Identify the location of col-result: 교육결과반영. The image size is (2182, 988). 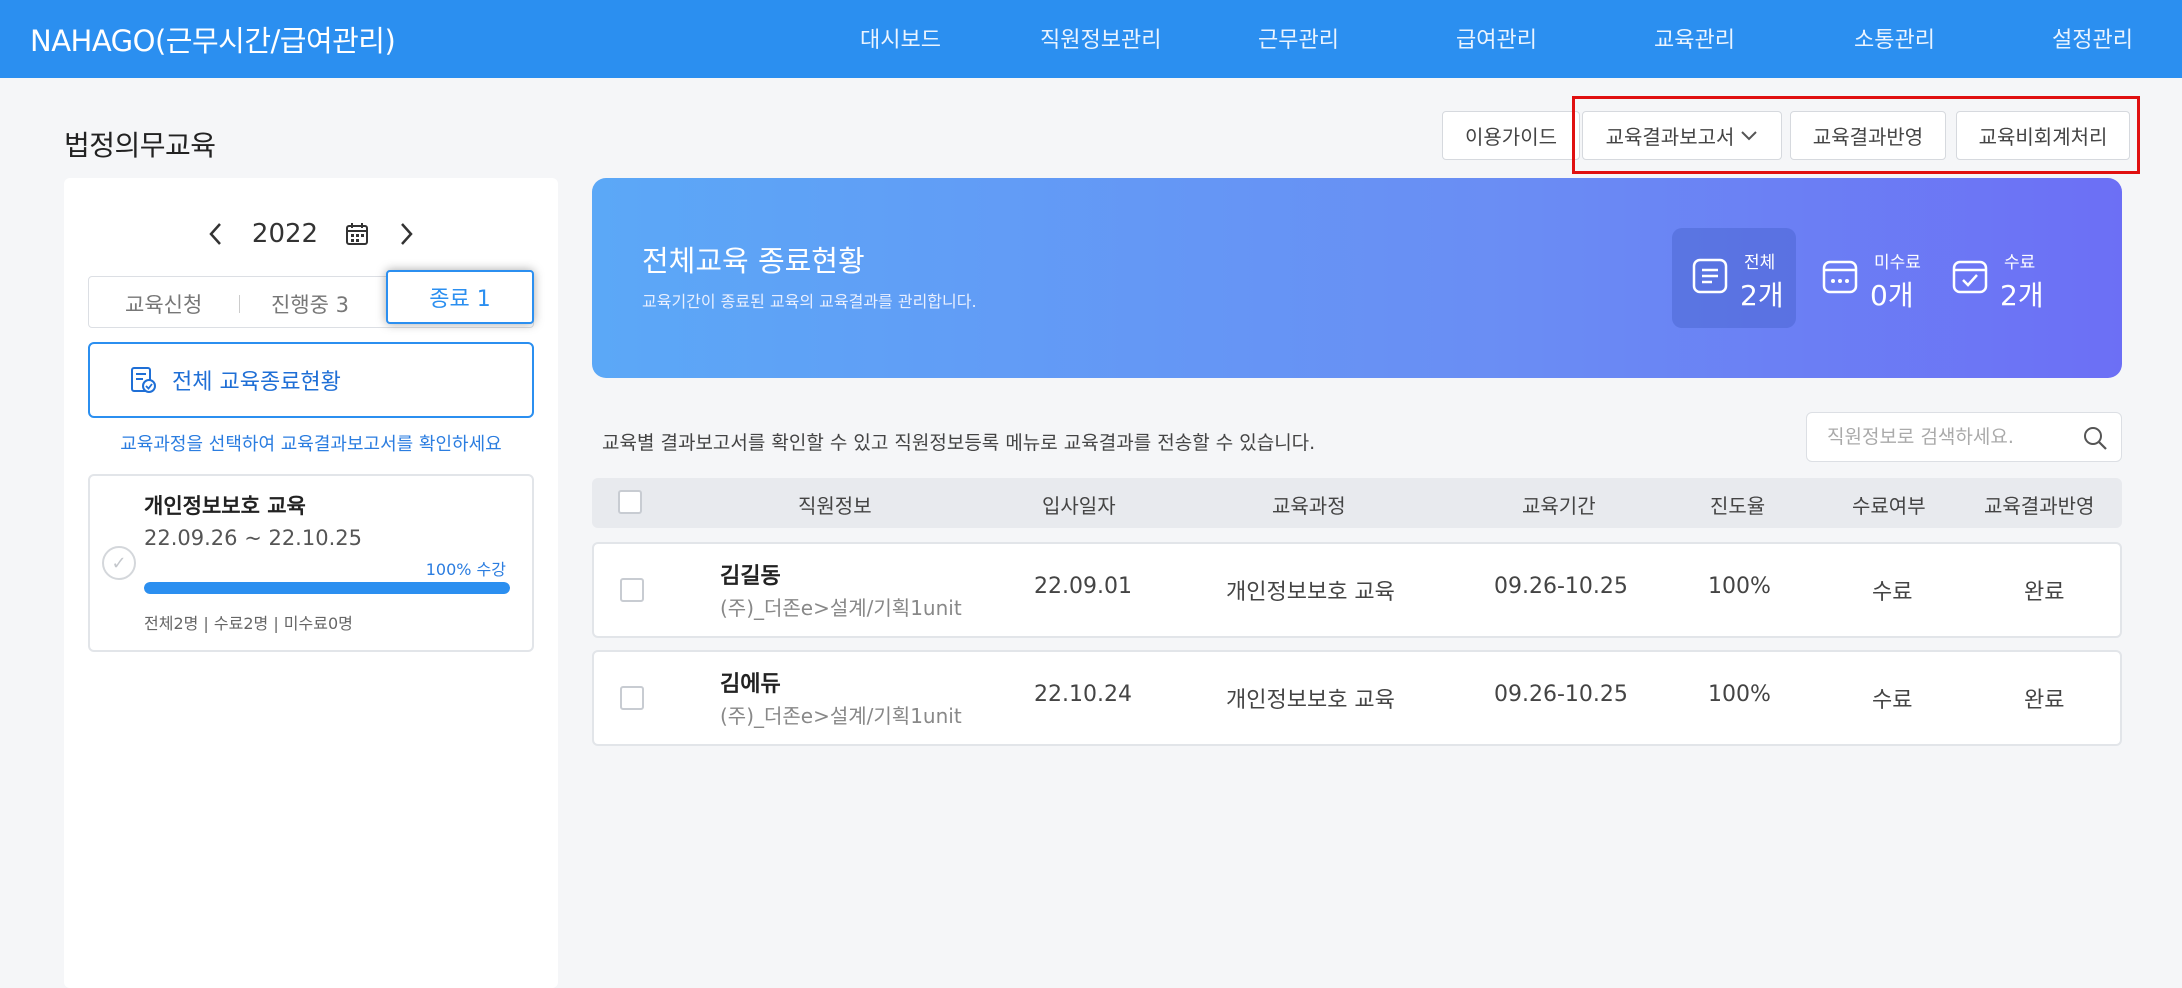
(2039, 506).